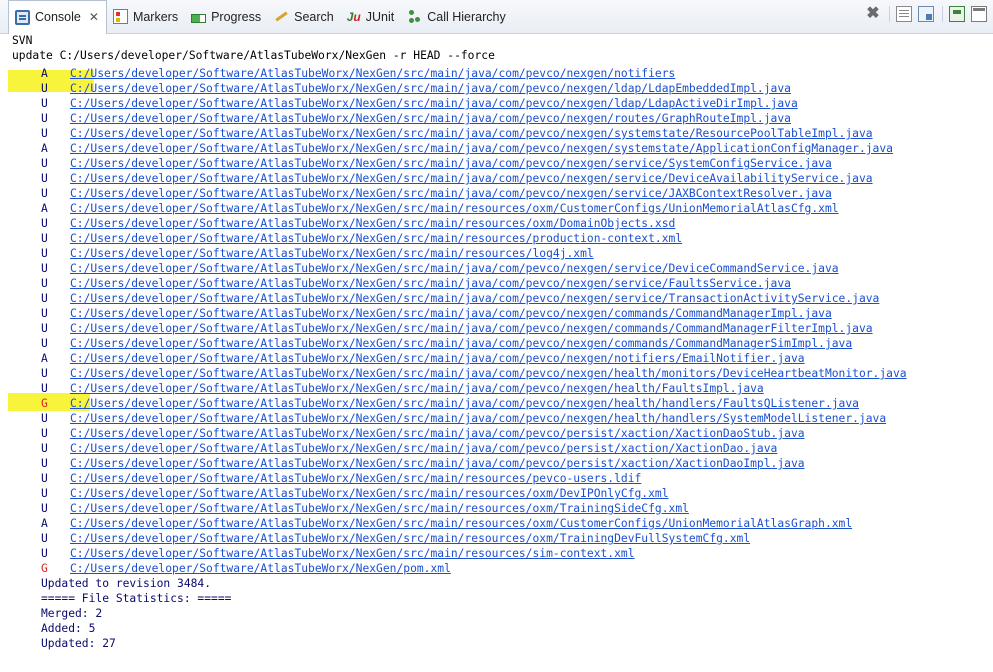  I want to click on summary-line: Updated to revision 3484., so click(126, 583).